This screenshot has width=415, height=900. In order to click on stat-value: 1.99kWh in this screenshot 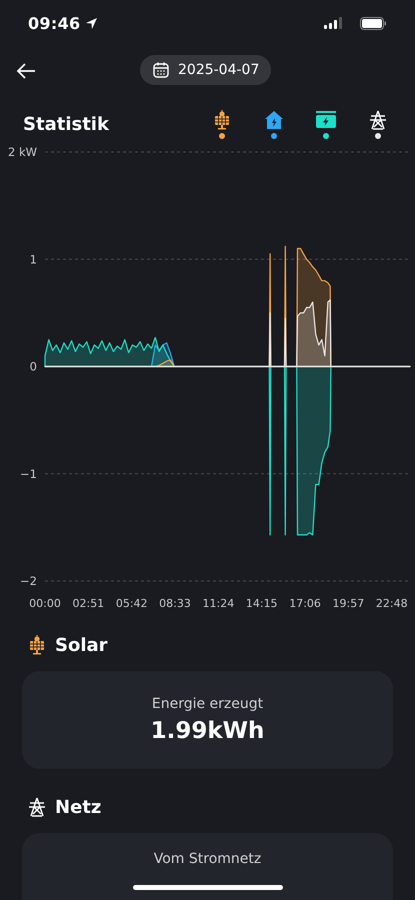, I will do `click(207, 731)`.